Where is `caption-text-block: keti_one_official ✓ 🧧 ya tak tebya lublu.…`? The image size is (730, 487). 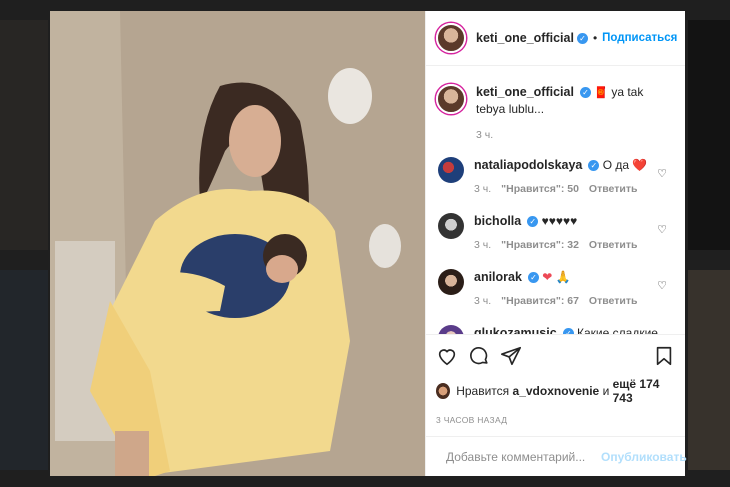 caption-text-block: keti_one_official ✓ 🧧 ya tak tebya lublu.… is located at coordinates (575, 100).